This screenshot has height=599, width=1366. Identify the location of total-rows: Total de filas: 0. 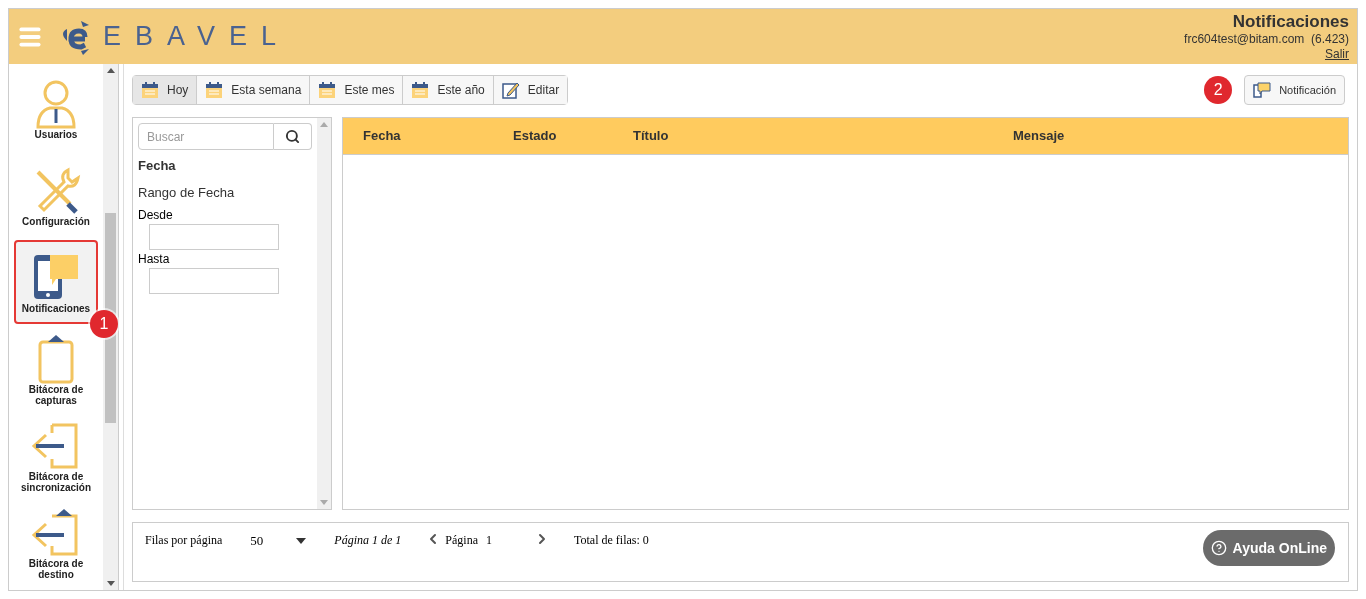
(611, 540).